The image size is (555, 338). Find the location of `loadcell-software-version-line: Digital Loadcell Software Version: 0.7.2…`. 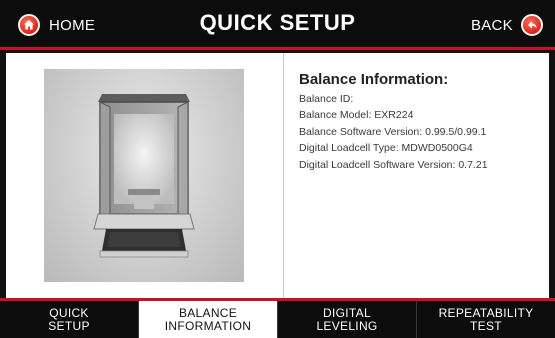

loadcell-software-version-line: Digital Loadcell Software Version: 0.7.2… is located at coordinates (393, 164).